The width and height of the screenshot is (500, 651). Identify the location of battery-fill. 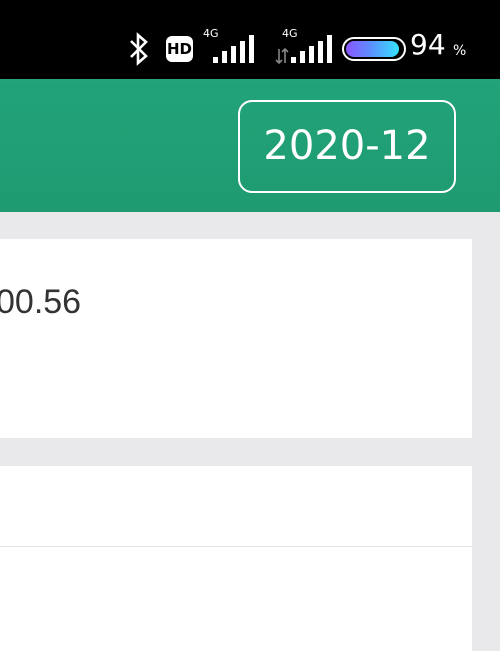
(372, 49).